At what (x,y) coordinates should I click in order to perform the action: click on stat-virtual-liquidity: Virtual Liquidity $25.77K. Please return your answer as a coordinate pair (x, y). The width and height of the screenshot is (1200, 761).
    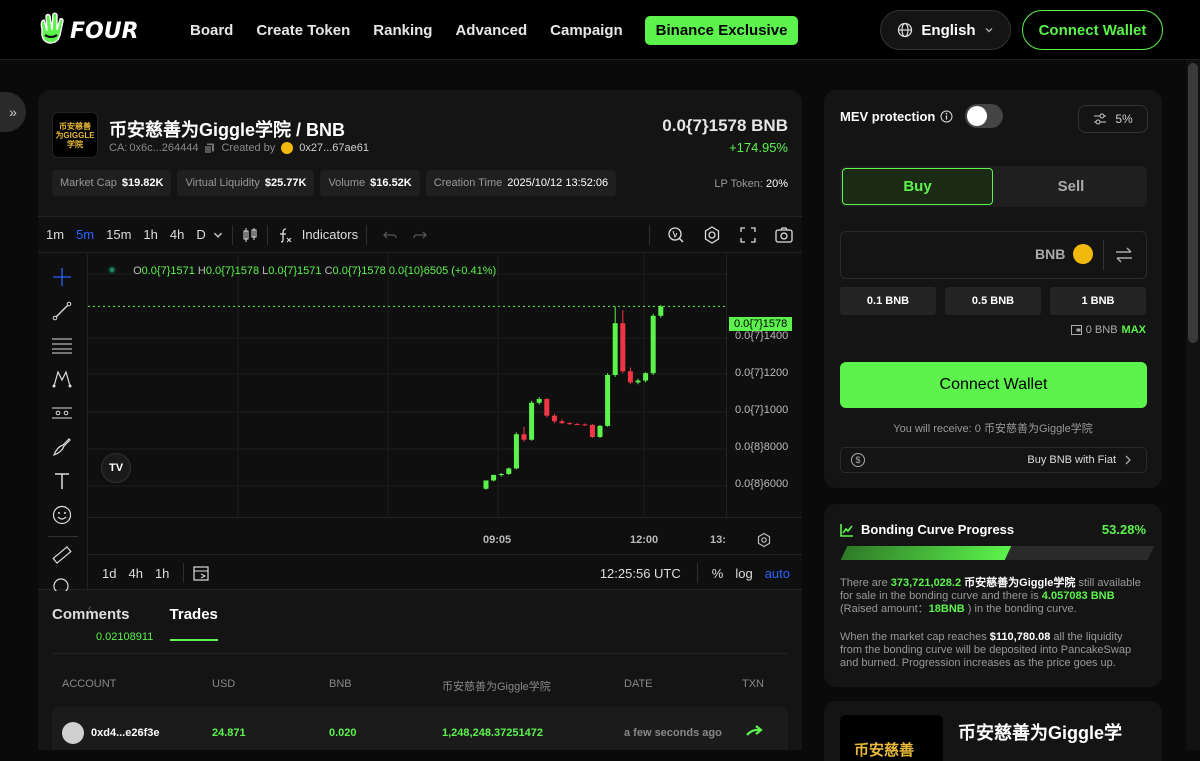
    Looking at the image, I should click on (246, 183).